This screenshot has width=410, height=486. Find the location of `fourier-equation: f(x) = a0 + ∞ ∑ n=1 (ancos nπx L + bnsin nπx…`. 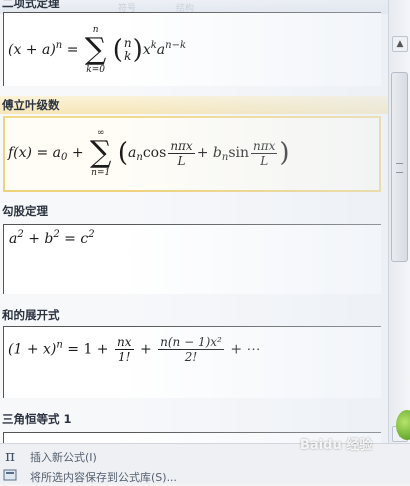

fourier-equation: f(x) = a0 + ∞ ∑ n=1 (ancos nπx L + bnsin nπx… is located at coordinates (149, 153).